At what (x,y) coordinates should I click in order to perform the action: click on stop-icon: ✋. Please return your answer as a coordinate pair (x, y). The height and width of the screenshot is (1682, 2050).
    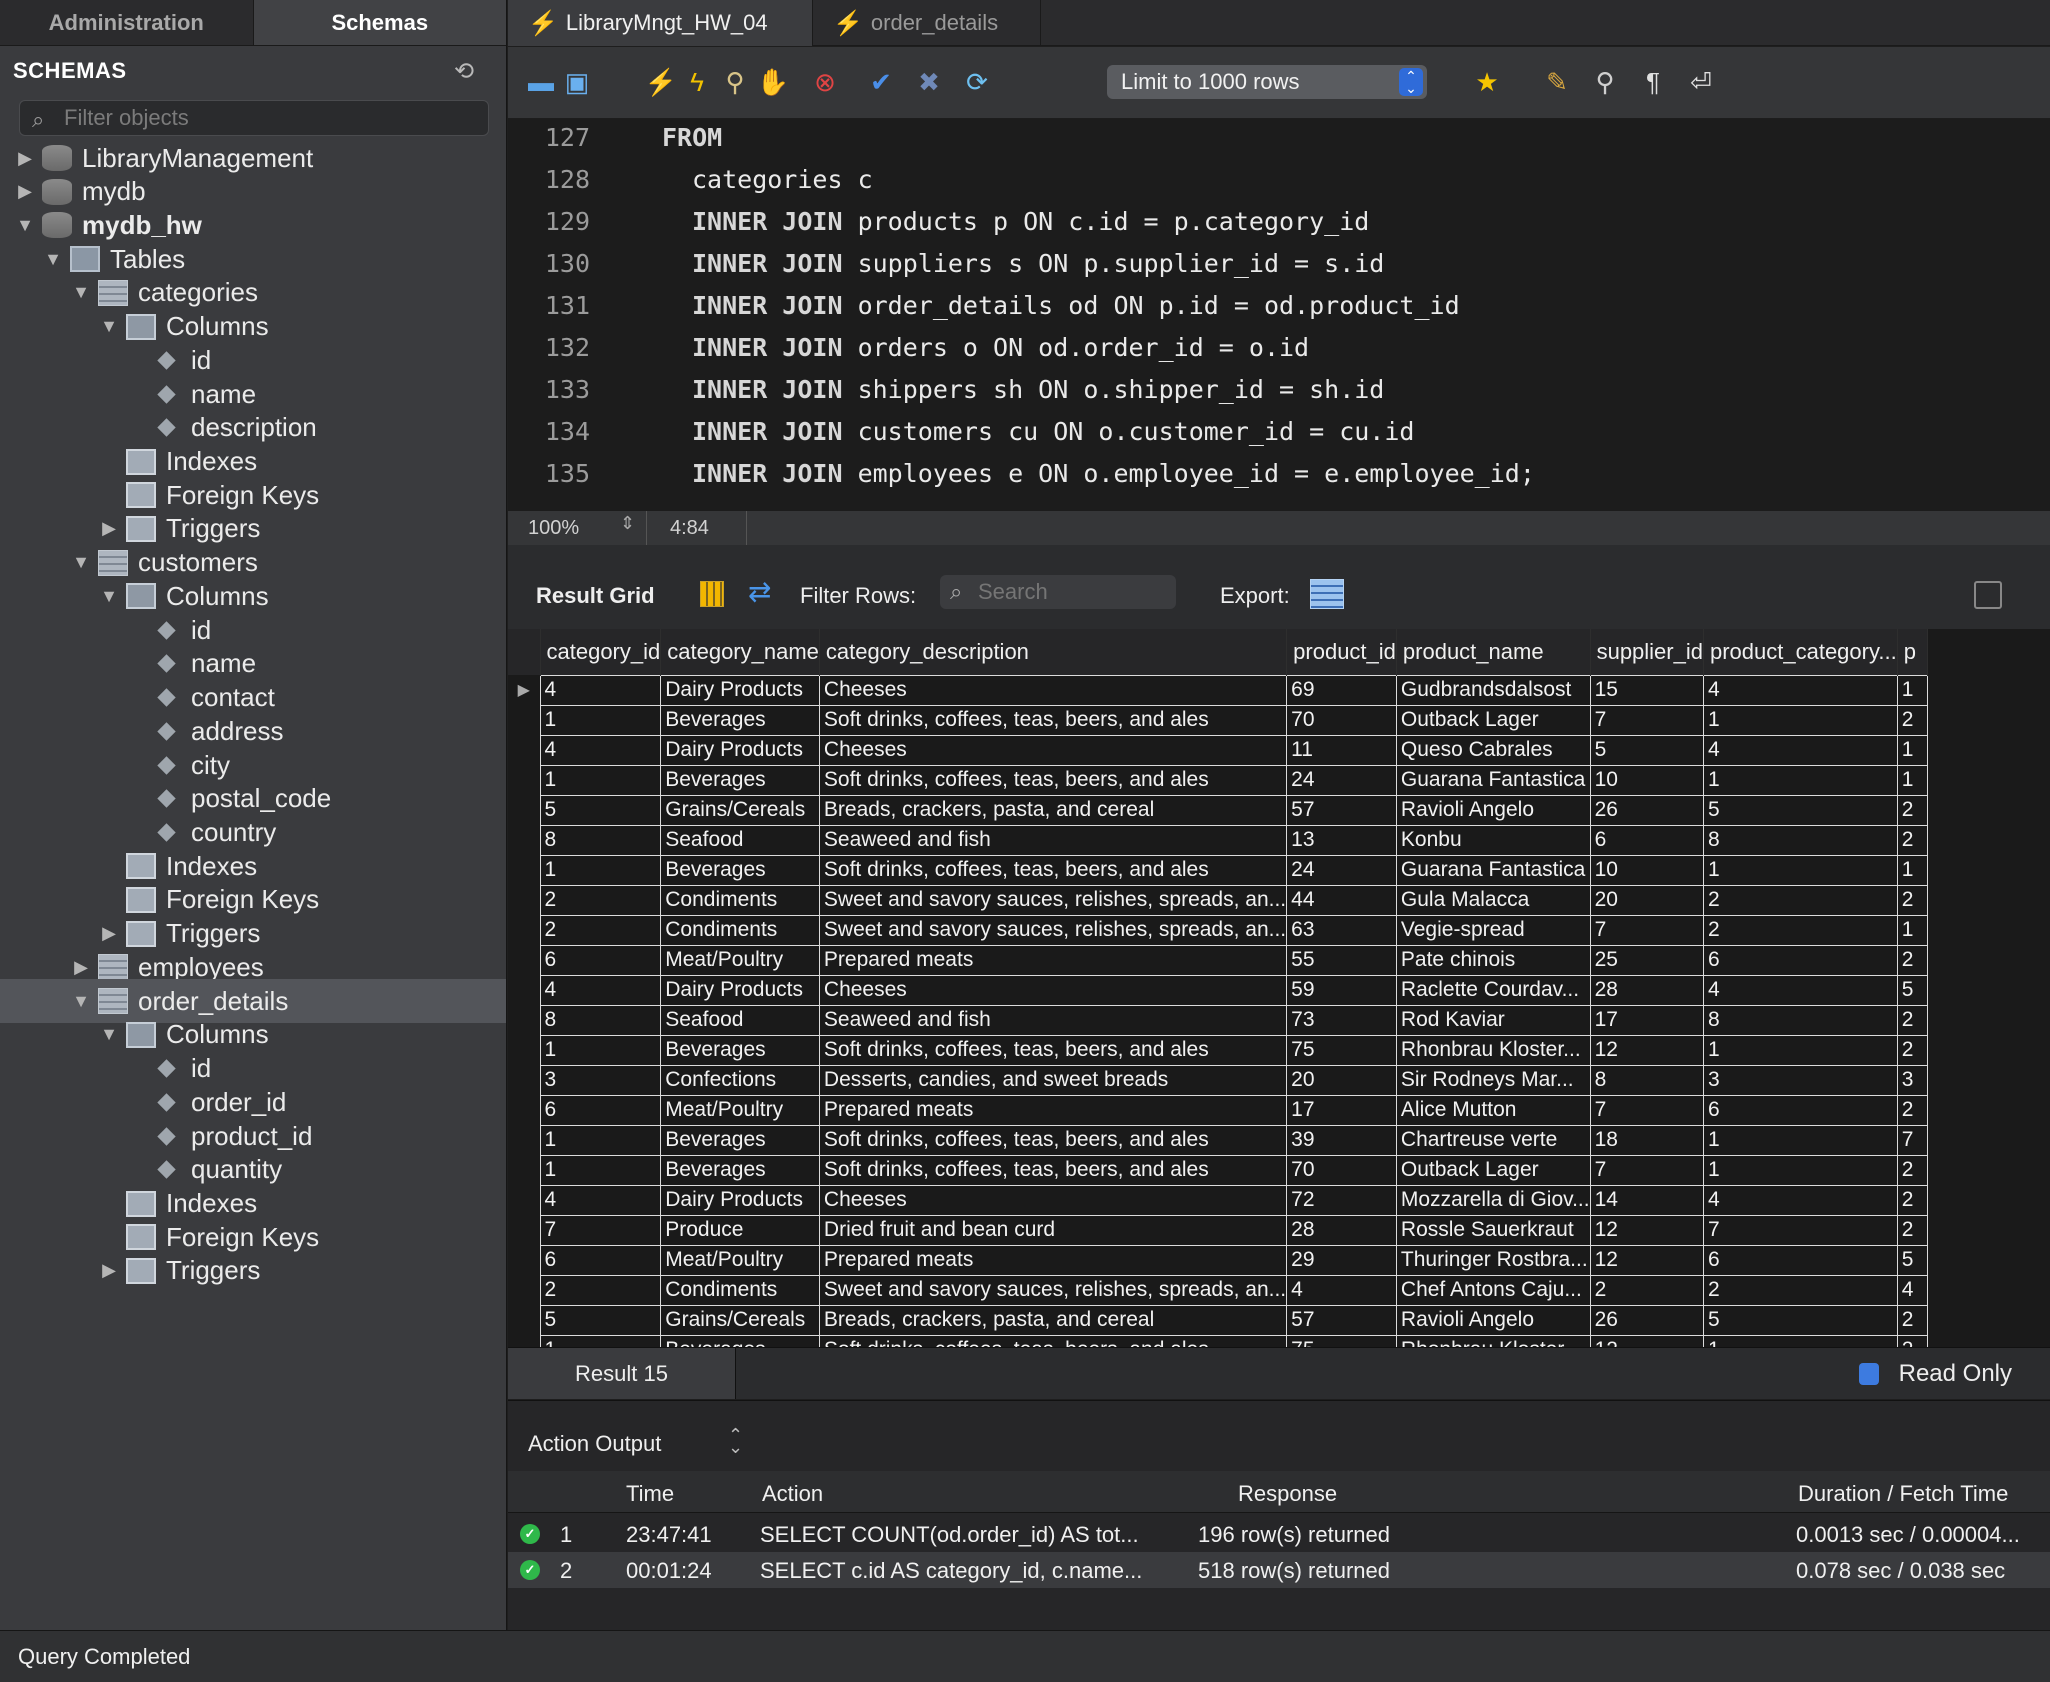
    Looking at the image, I should click on (773, 82).